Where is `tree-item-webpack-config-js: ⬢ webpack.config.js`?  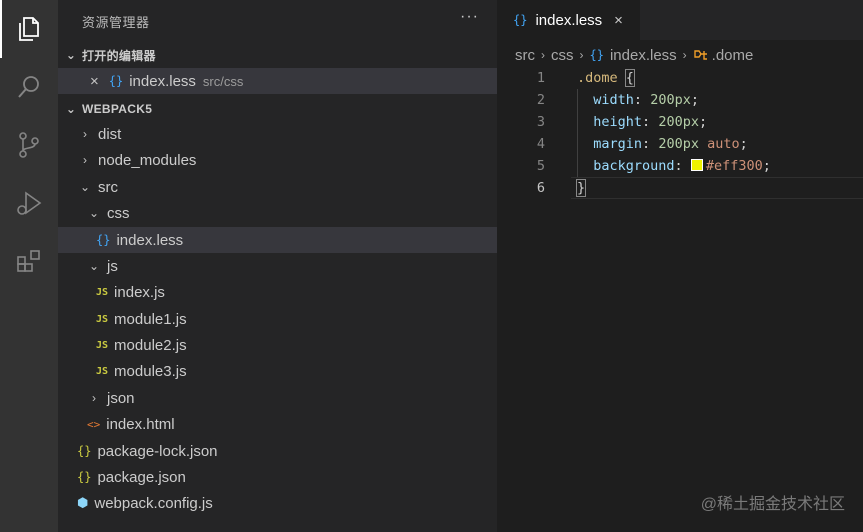
tree-item-webpack-config-js: ⬢ webpack.config.js is located at coordinates (287, 503).